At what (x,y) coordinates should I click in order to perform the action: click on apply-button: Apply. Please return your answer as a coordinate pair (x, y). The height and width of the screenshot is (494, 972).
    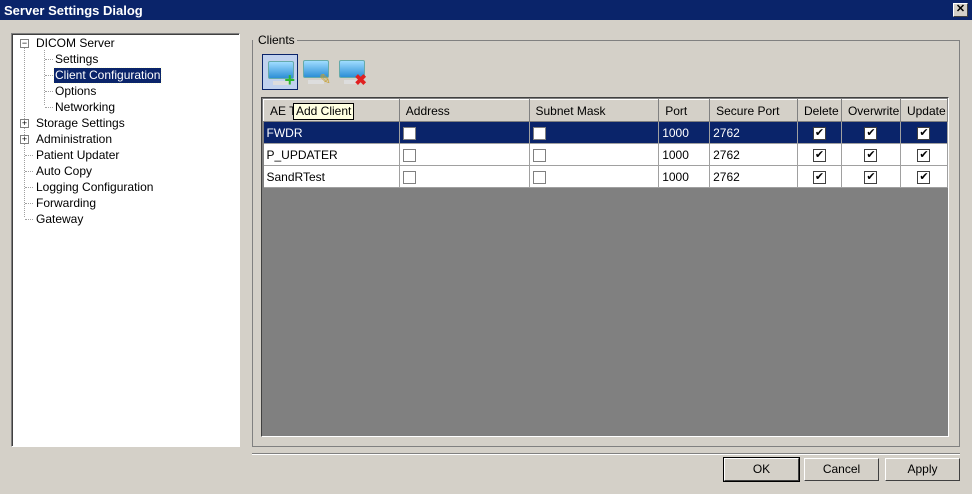
    Looking at the image, I should click on (922, 469).